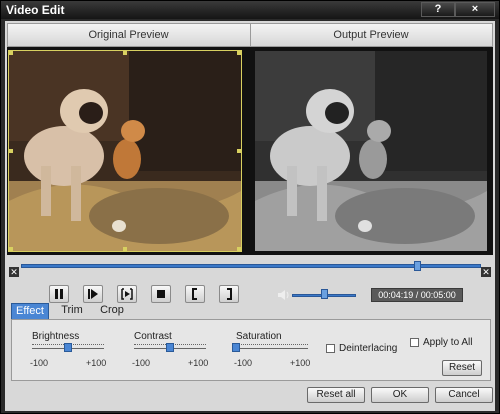 This screenshot has height=414, width=500. Describe the element at coordinates (368, 348) in the screenshot. I see `deinterlacing-label: Deinterlacing` at that location.